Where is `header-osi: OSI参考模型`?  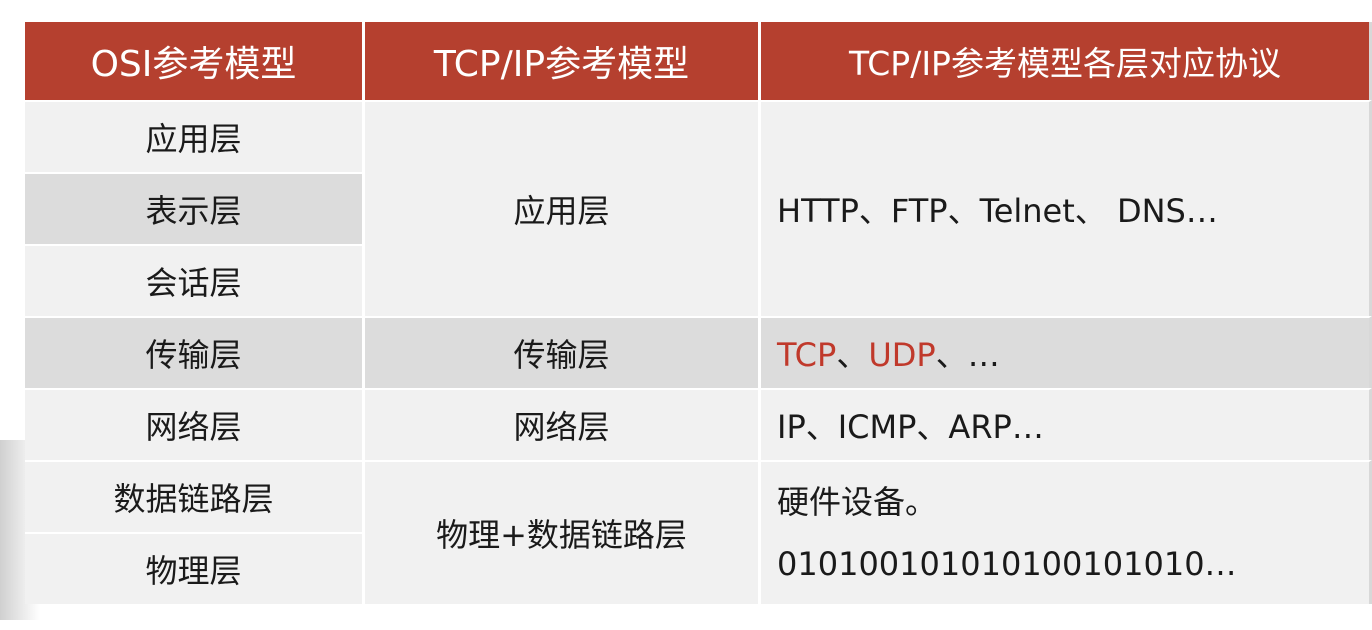
header-osi: OSI参考模型 is located at coordinates (195, 61).